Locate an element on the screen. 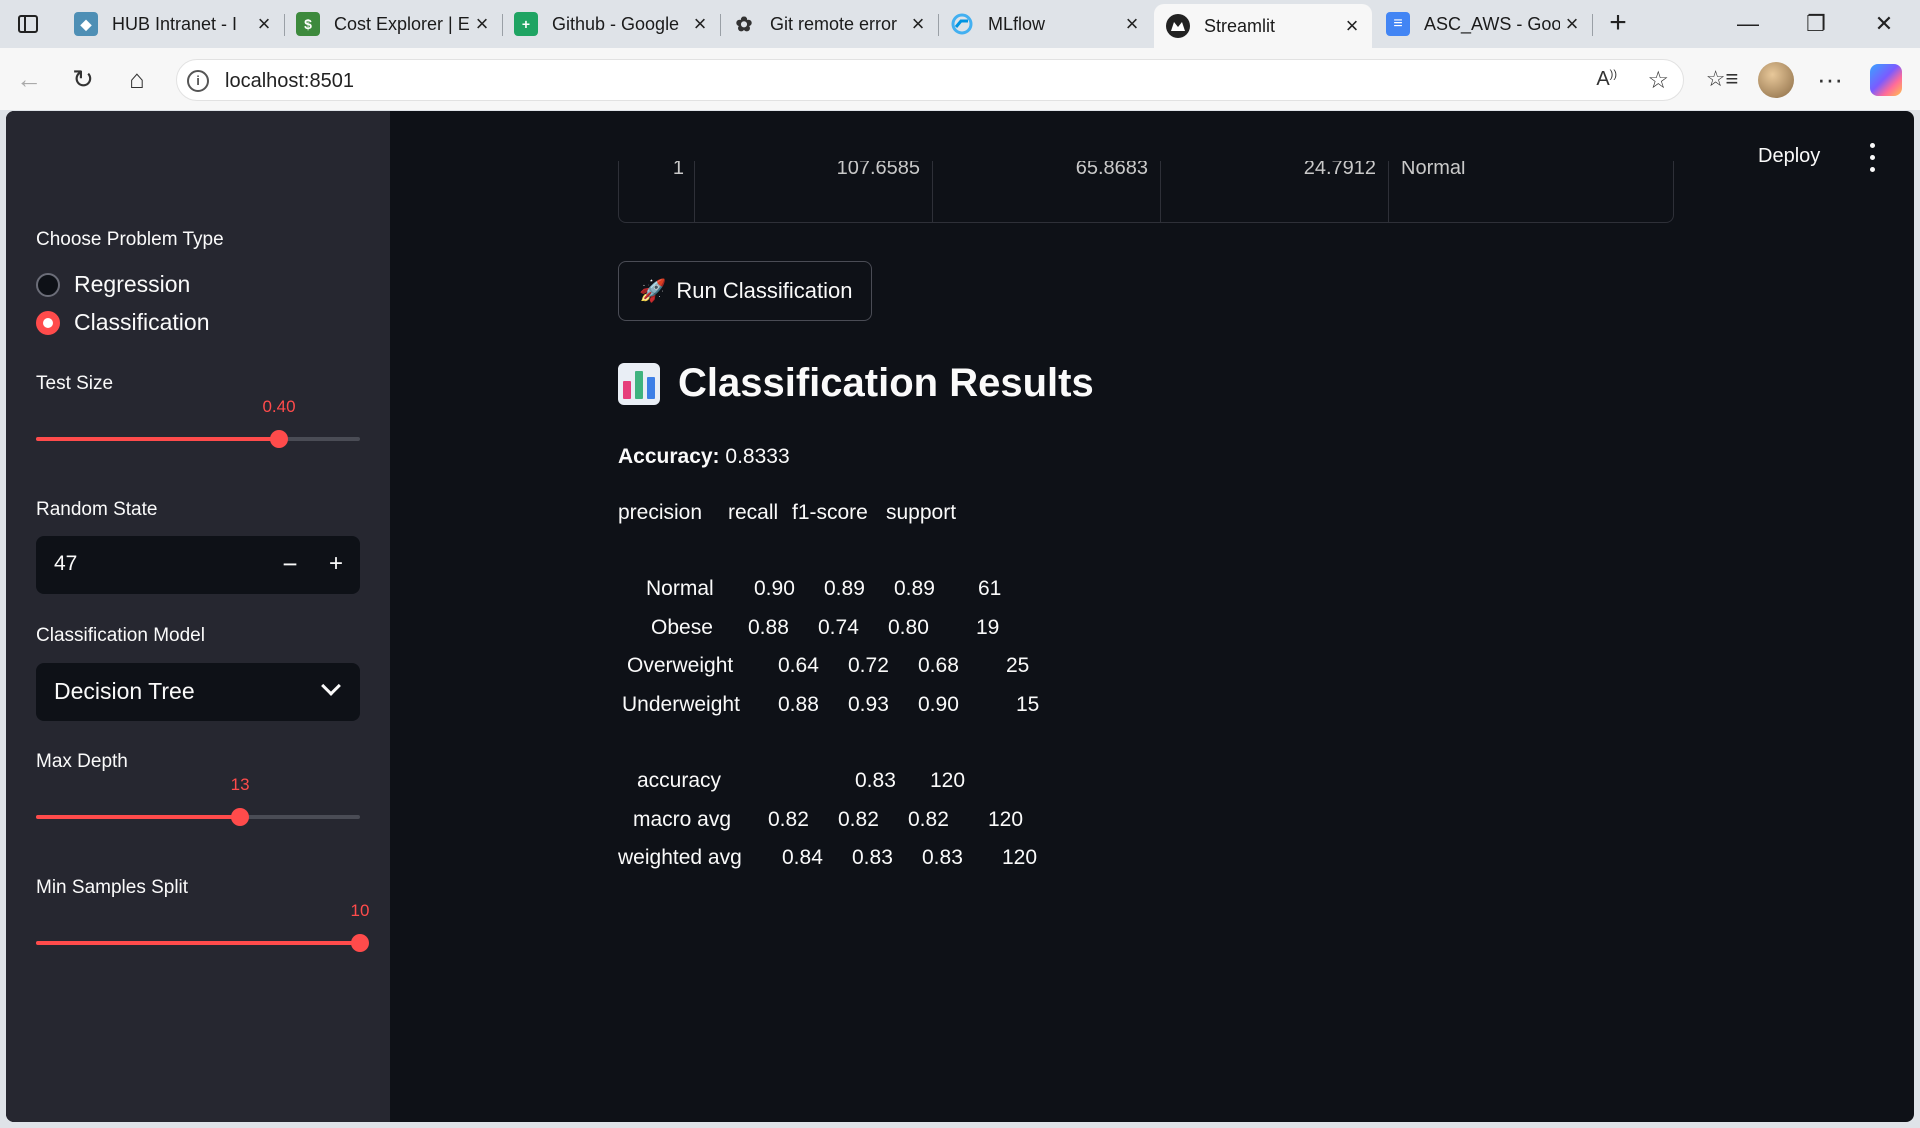  test-size-slider: 0.40 is located at coordinates (198, 422).